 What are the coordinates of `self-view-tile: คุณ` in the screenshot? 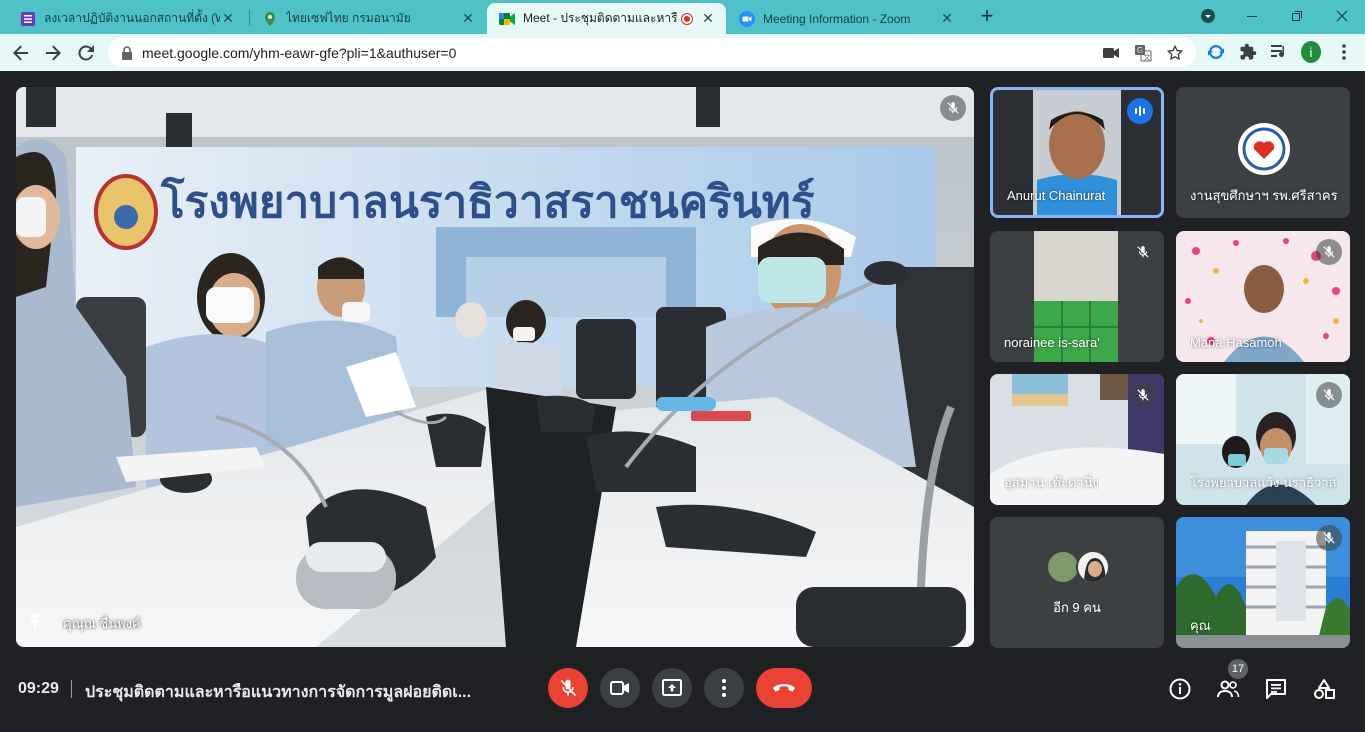 It's located at (1263, 582).